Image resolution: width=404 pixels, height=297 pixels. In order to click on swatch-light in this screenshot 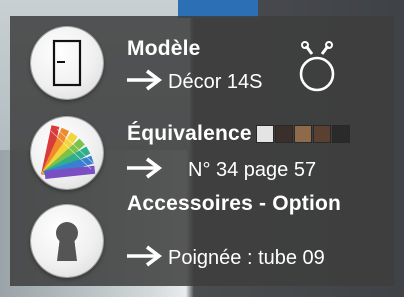, I will do `click(265, 134)`.